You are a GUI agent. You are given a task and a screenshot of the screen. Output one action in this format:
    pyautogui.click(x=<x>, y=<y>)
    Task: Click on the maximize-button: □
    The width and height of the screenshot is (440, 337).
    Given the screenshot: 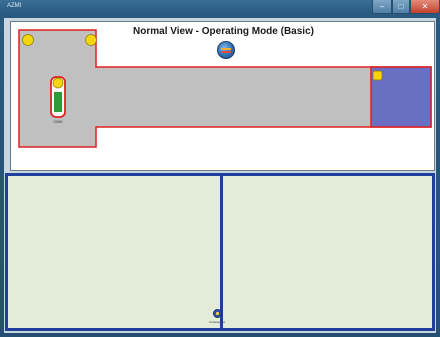 What is the action you would take?
    pyautogui.click(x=401, y=7)
    